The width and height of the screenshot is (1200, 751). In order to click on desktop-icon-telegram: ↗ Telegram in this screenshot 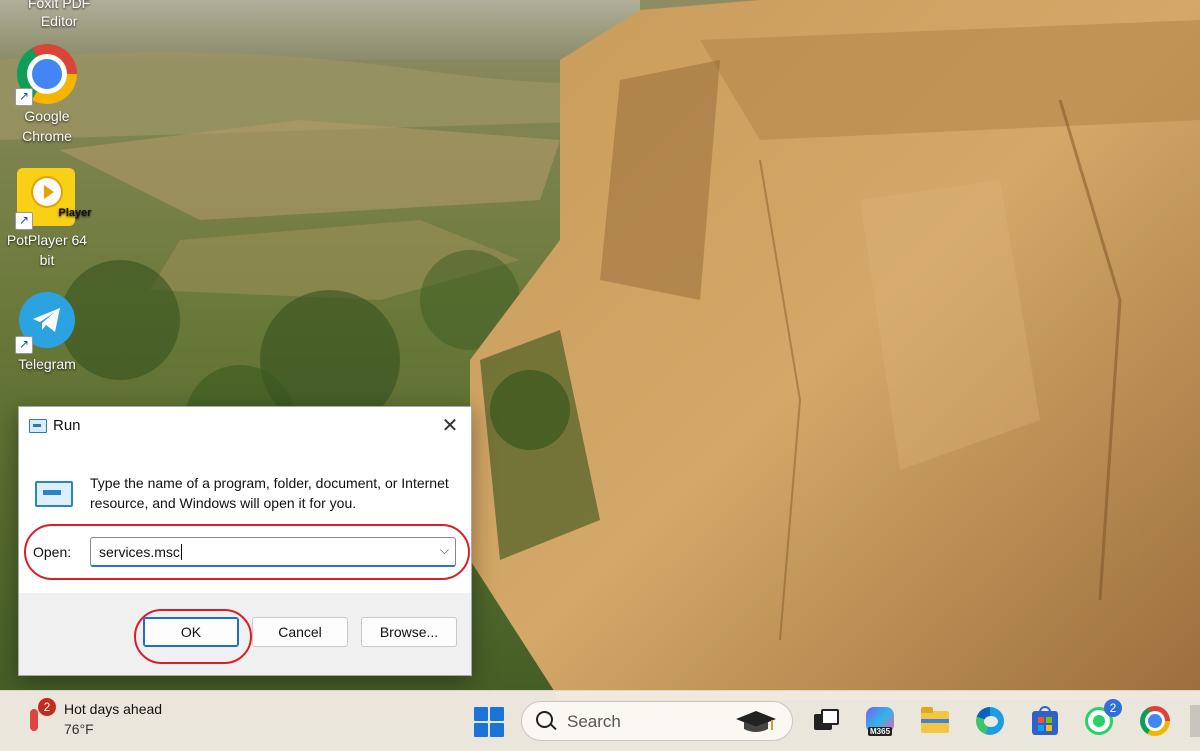, I will do `click(47, 333)`.